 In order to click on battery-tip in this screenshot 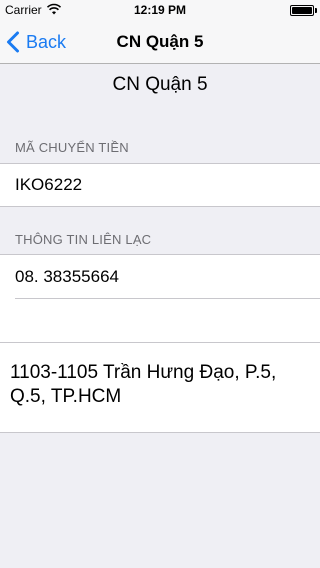, I will do `click(316, 10)`.